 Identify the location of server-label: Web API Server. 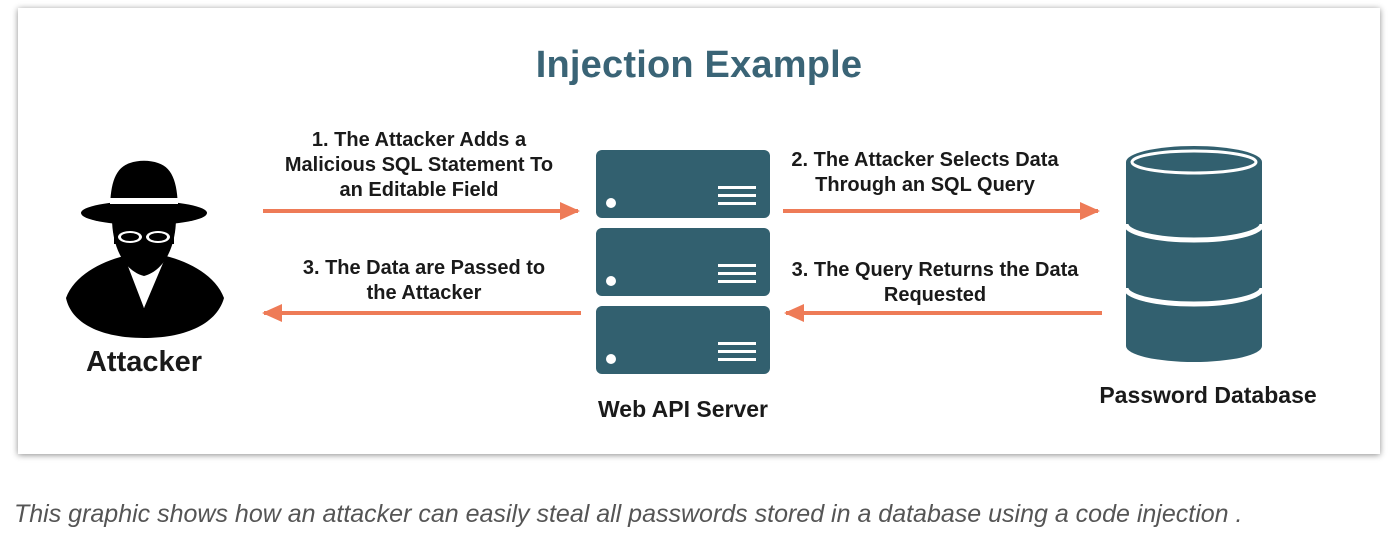
(683, 409).